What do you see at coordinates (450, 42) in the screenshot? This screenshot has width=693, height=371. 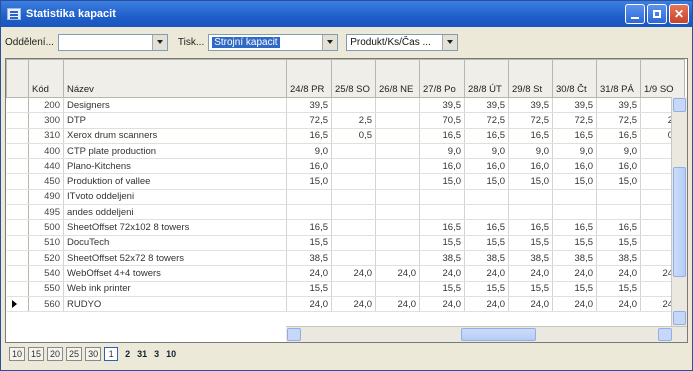 I see `produkt-dropdown-button` at bounding box center [450, 42].